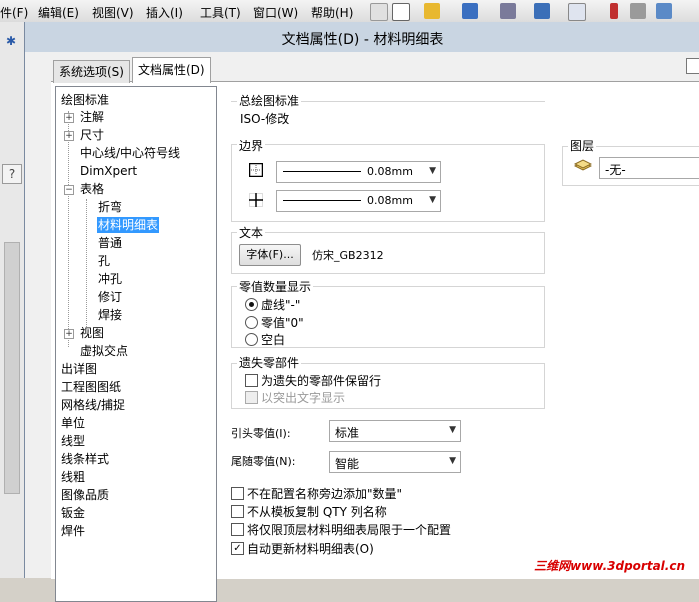  Describe the element at coordinates (649, 168) in the screenshot. I see `layer-select: -无-` at that location.